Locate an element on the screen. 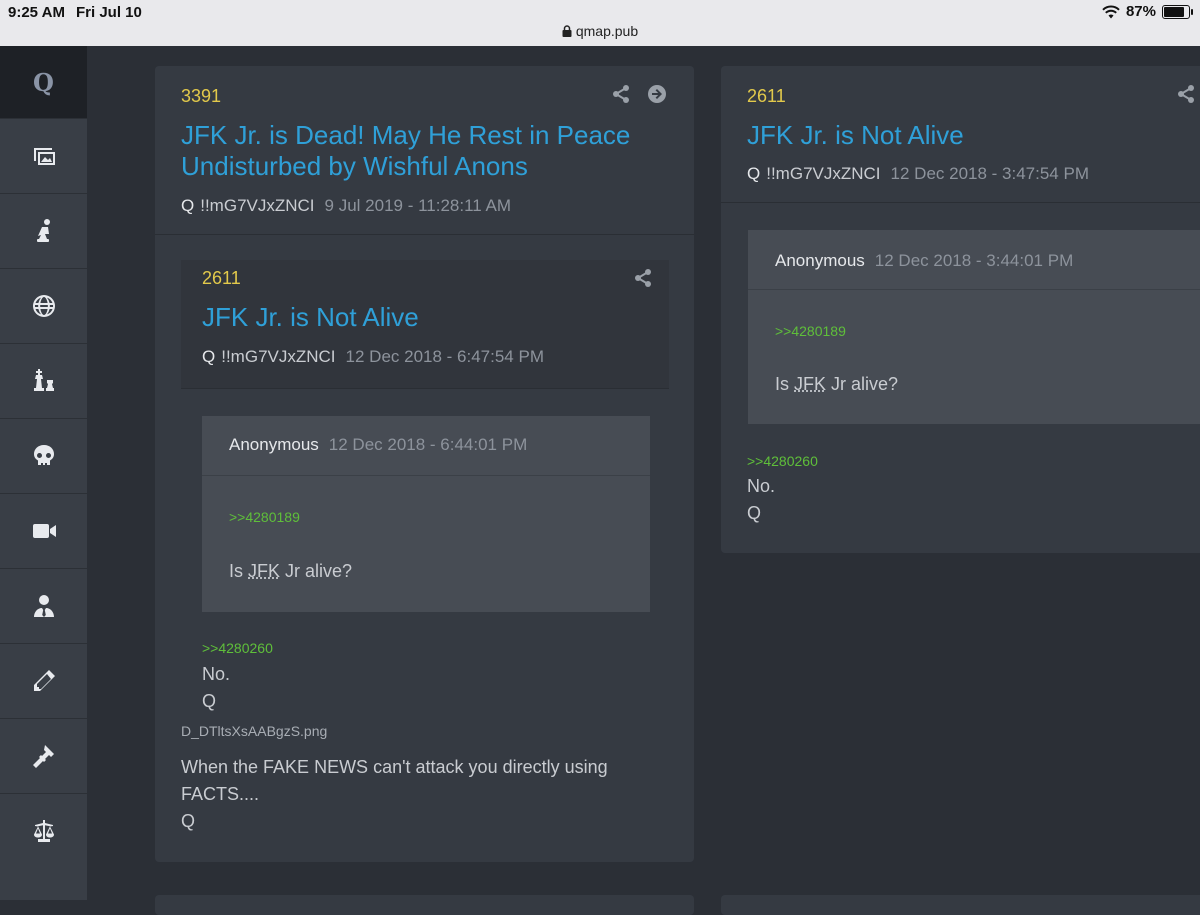 The image size is (1200, 915). quoted-post-meta: Q !!mG7VJxZNCI 12 Dec 2018 - 6:47:54 PM is located at coordinates (373, 357).